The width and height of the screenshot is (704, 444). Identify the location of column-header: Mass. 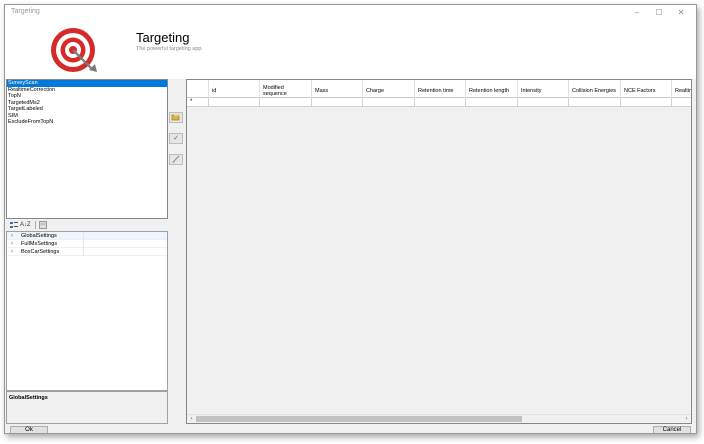
(337, 89).